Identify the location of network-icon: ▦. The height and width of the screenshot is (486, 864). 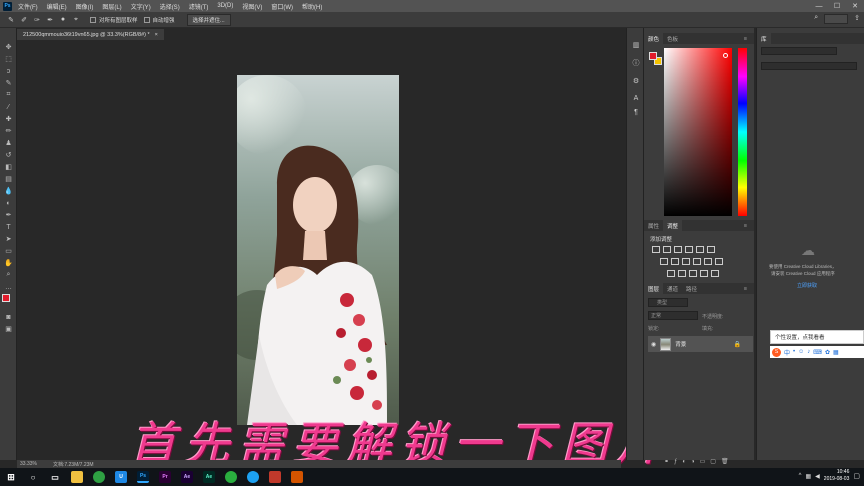
(809, 476).